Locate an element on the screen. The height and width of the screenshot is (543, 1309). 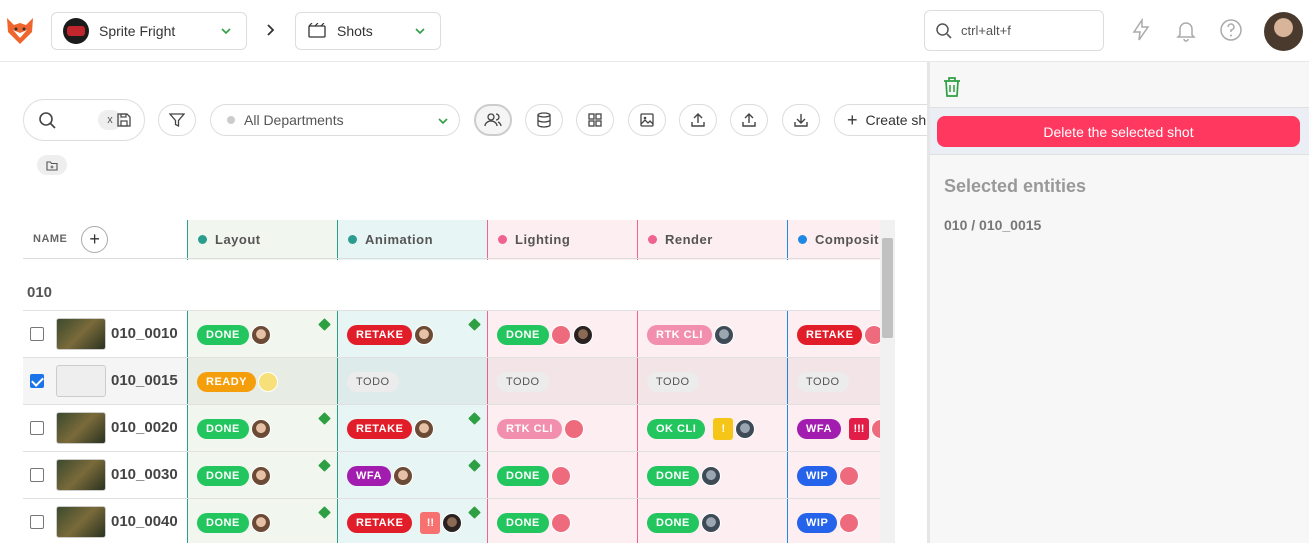
bell-icon is located at coordinates (1186, 30).